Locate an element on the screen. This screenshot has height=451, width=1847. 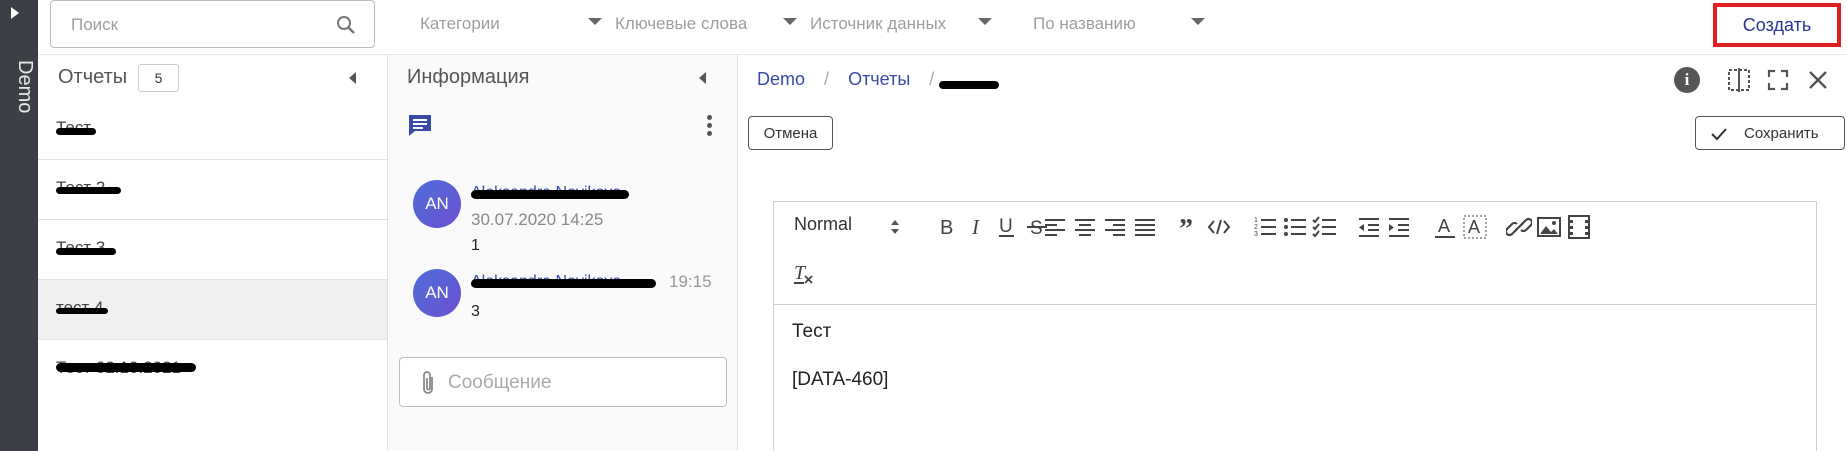
svg-text: 2 is located at coordinates (1256, 227).